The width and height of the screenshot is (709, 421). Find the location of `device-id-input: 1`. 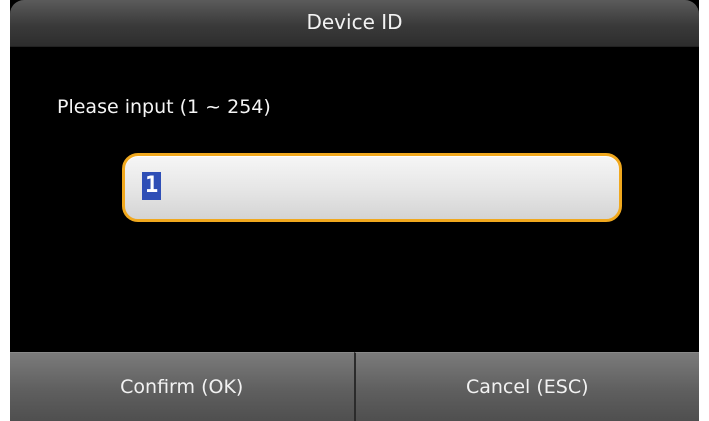

device-id-input: 1 is located at coordinates (372, 187).